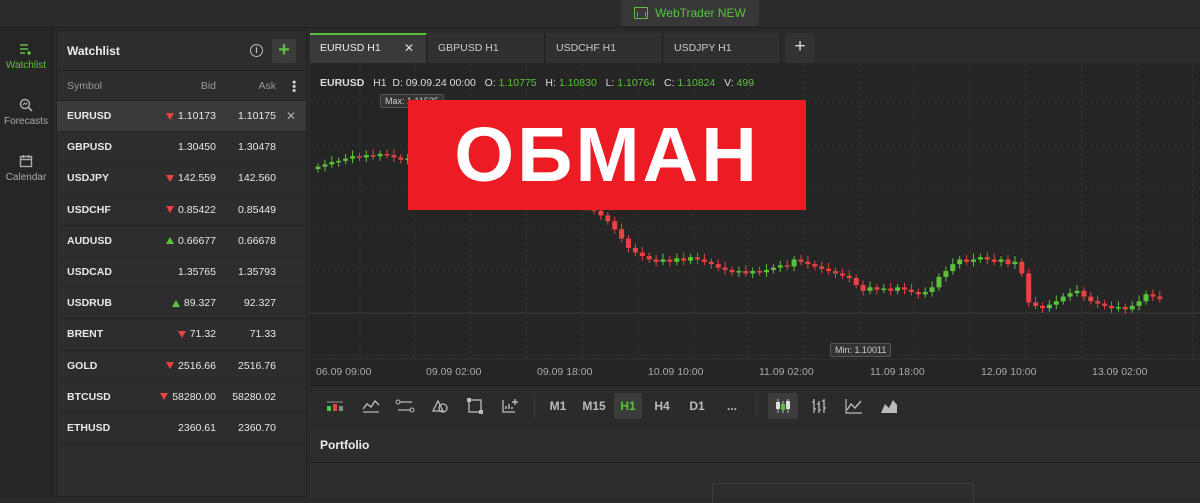 This screenshot has width=1200, height=503. Describe the element at coordinates (181, 335) in the screenshot. I see `watchlist-row: BRENT 71.32 71.33` at that location.